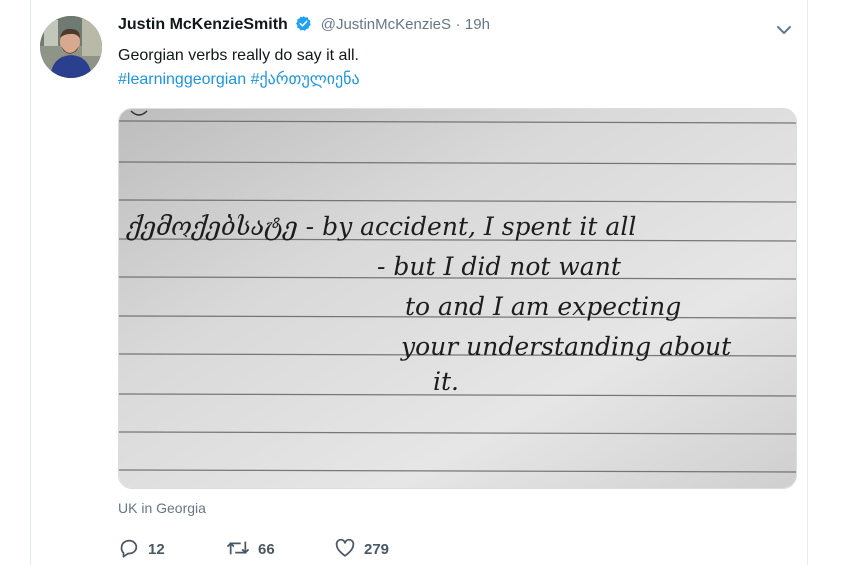 The width and height of the screenshot is (850, 565). Describe the element at coordinates (305, 79) in the screenshot. I see `hashtag-link: #ქართულიენა` at that location.